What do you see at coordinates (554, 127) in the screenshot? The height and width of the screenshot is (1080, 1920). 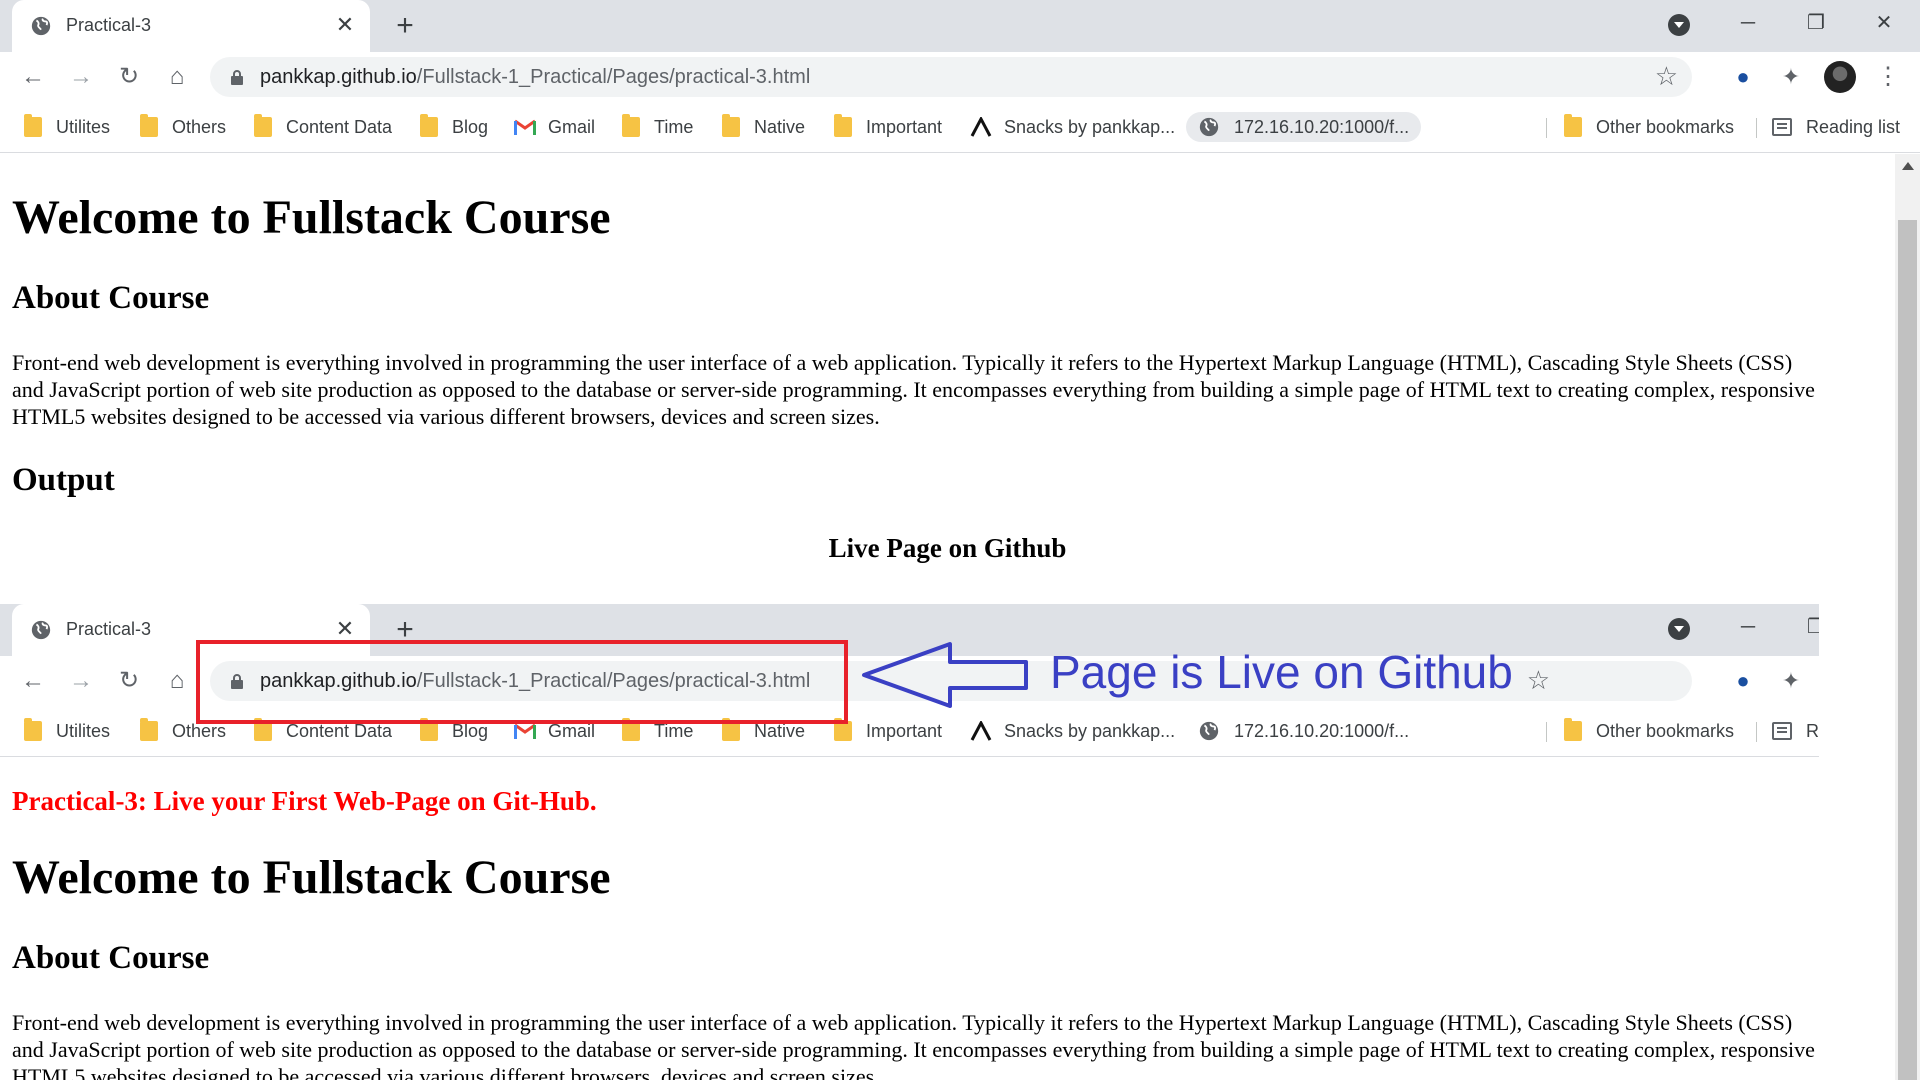 I see `bookmark-gmail: Gmail` at bounding box center [554, 127].